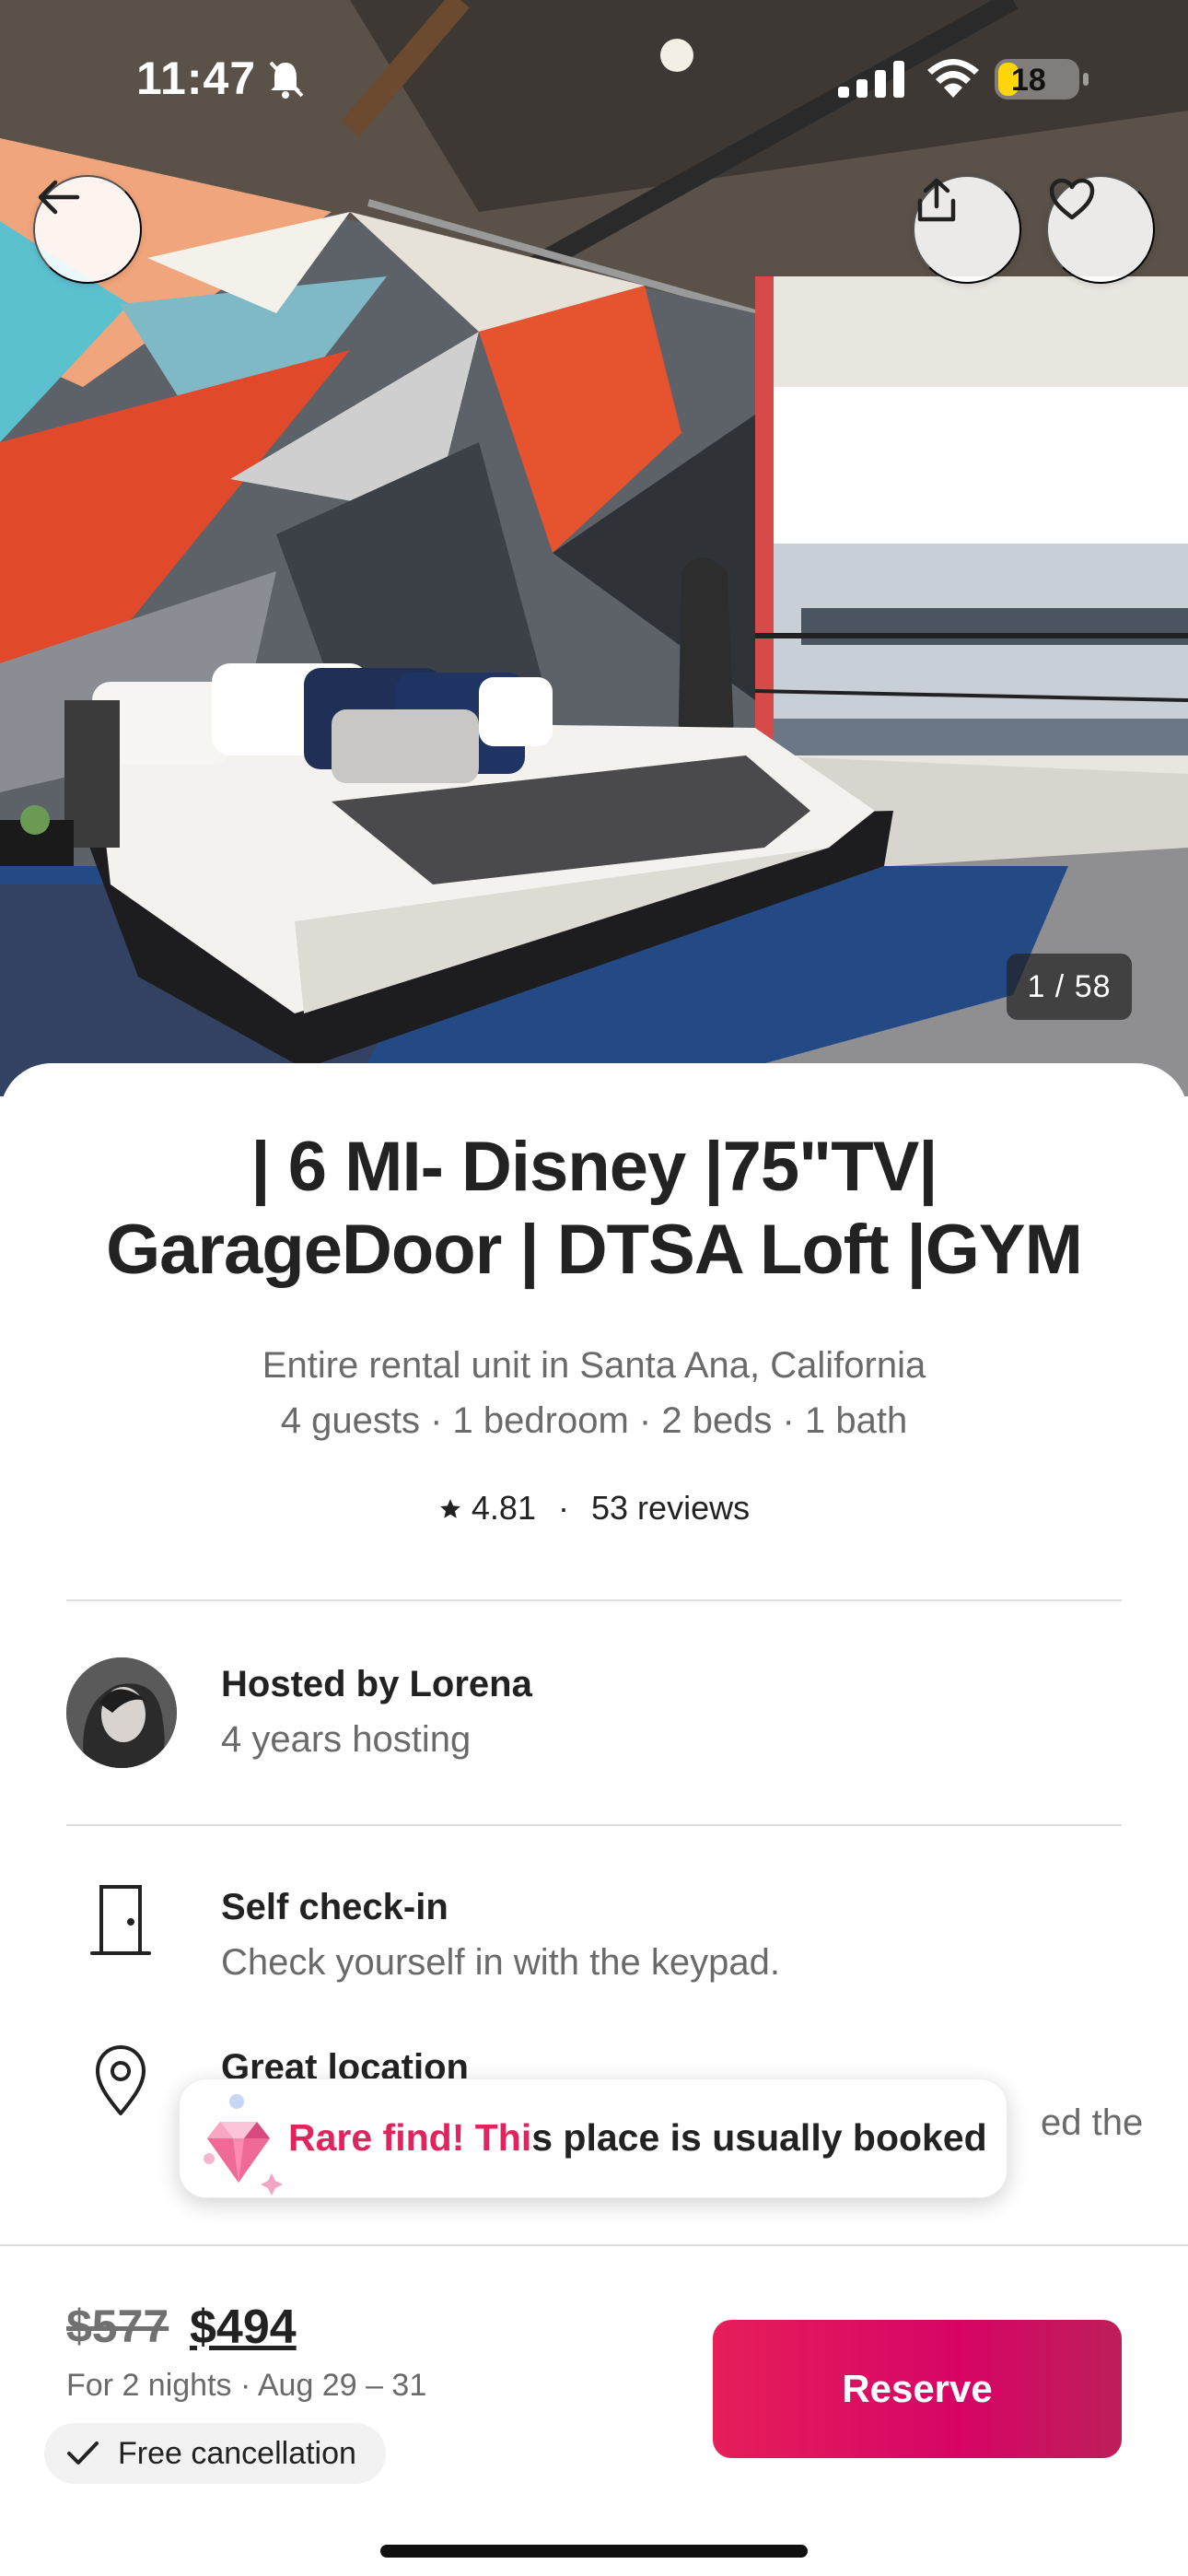 The image size is (1188, 2576). I want to click on arrow-left-icon, so click(59, 197).